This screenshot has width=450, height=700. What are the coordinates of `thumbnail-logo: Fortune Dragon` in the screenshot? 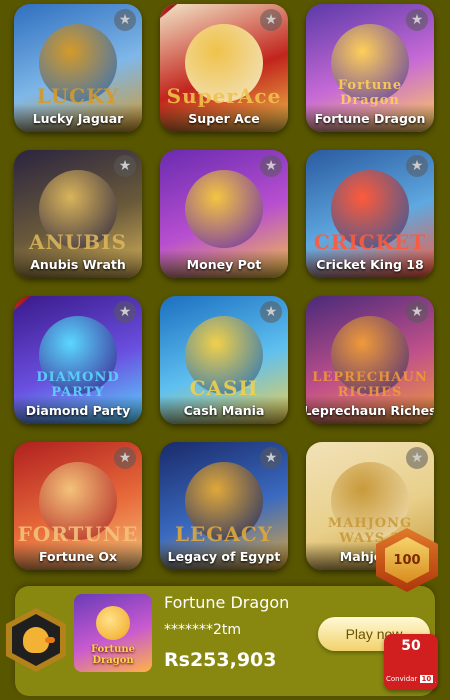 It's located at (112, 655).